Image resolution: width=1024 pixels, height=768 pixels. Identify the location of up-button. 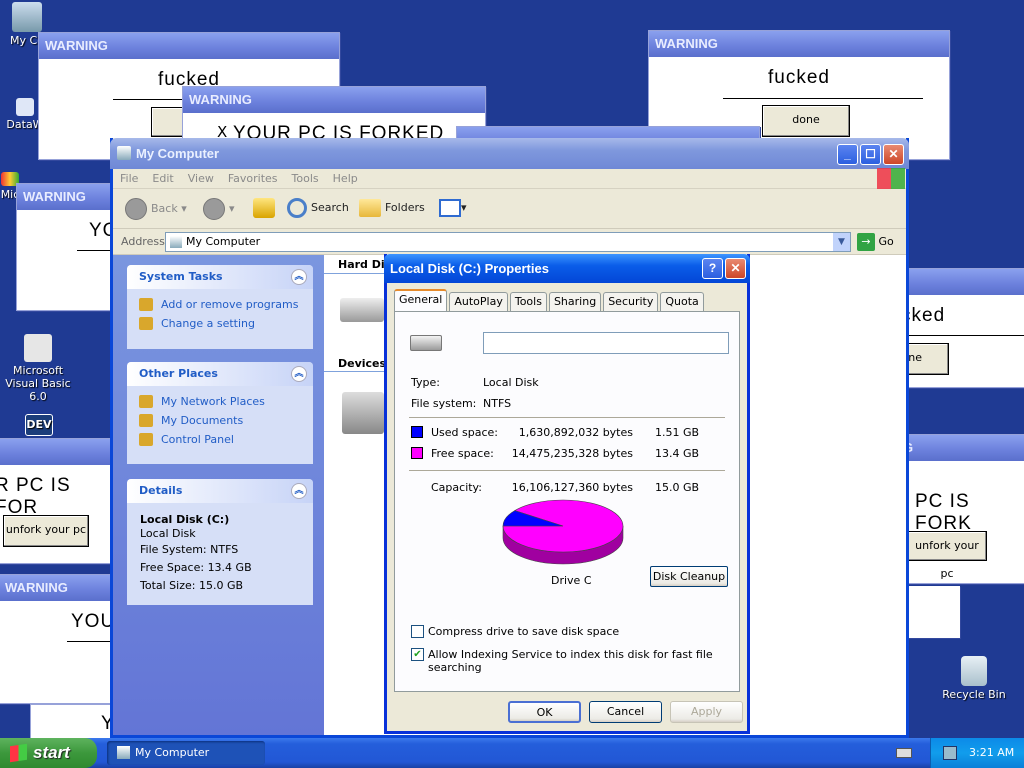
(264, 208).